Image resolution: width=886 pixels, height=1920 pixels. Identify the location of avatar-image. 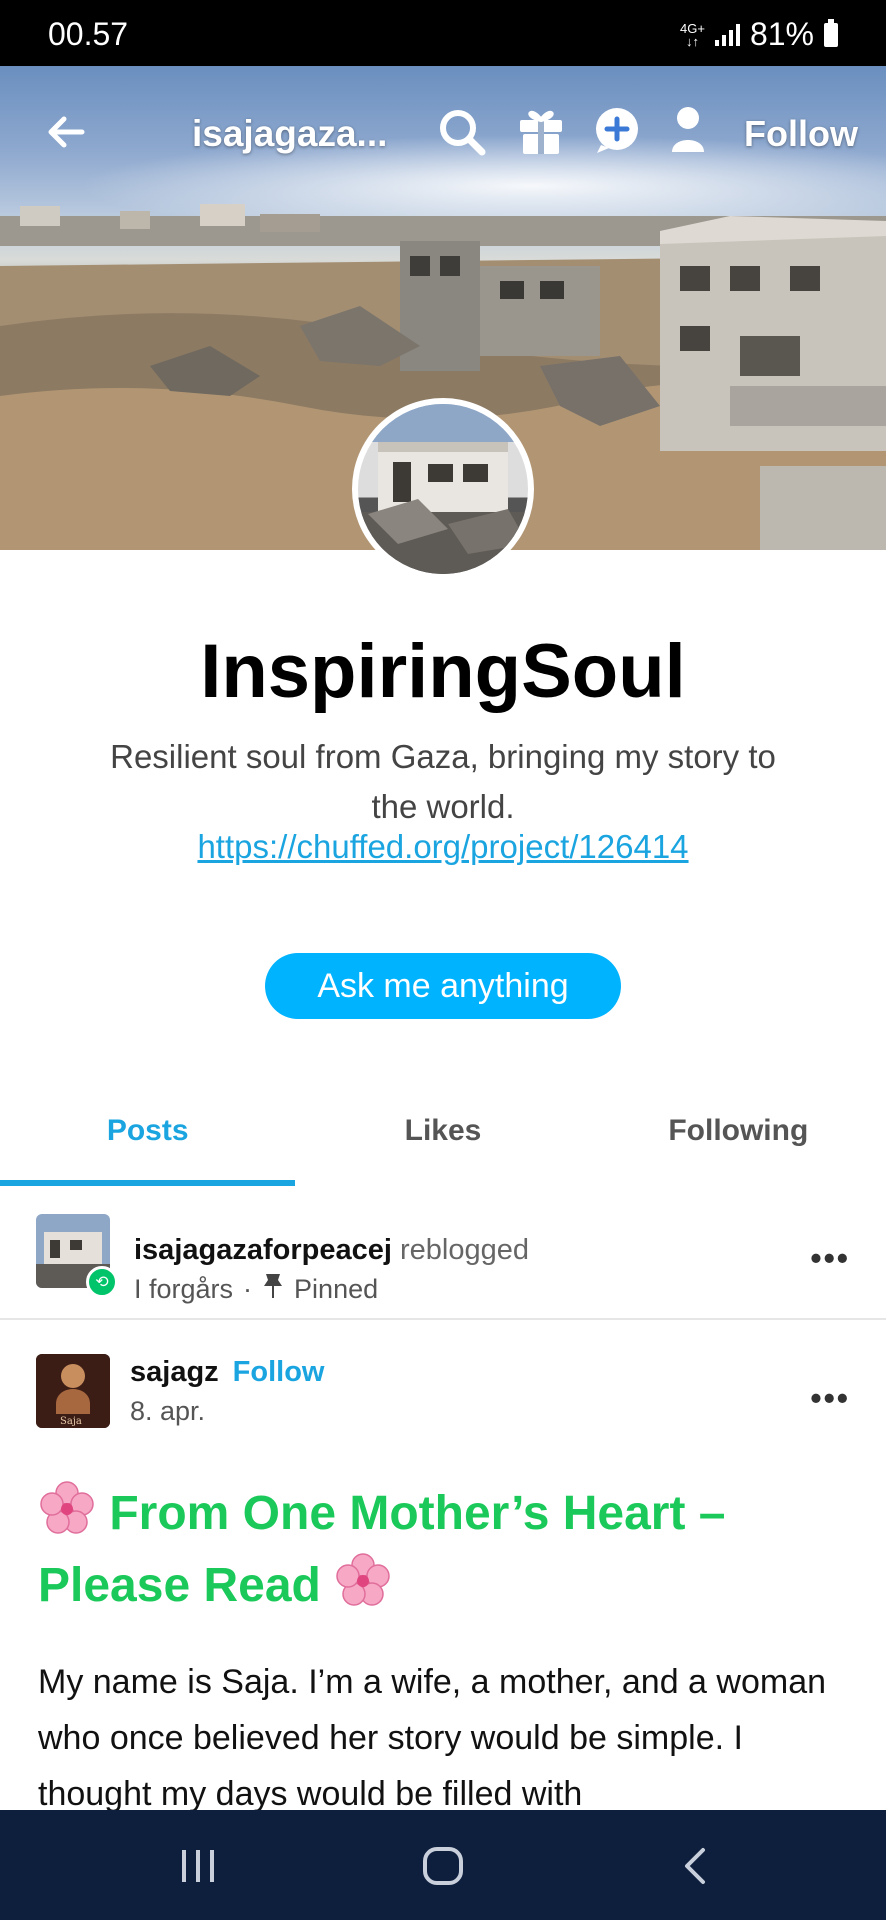
(443, 489).